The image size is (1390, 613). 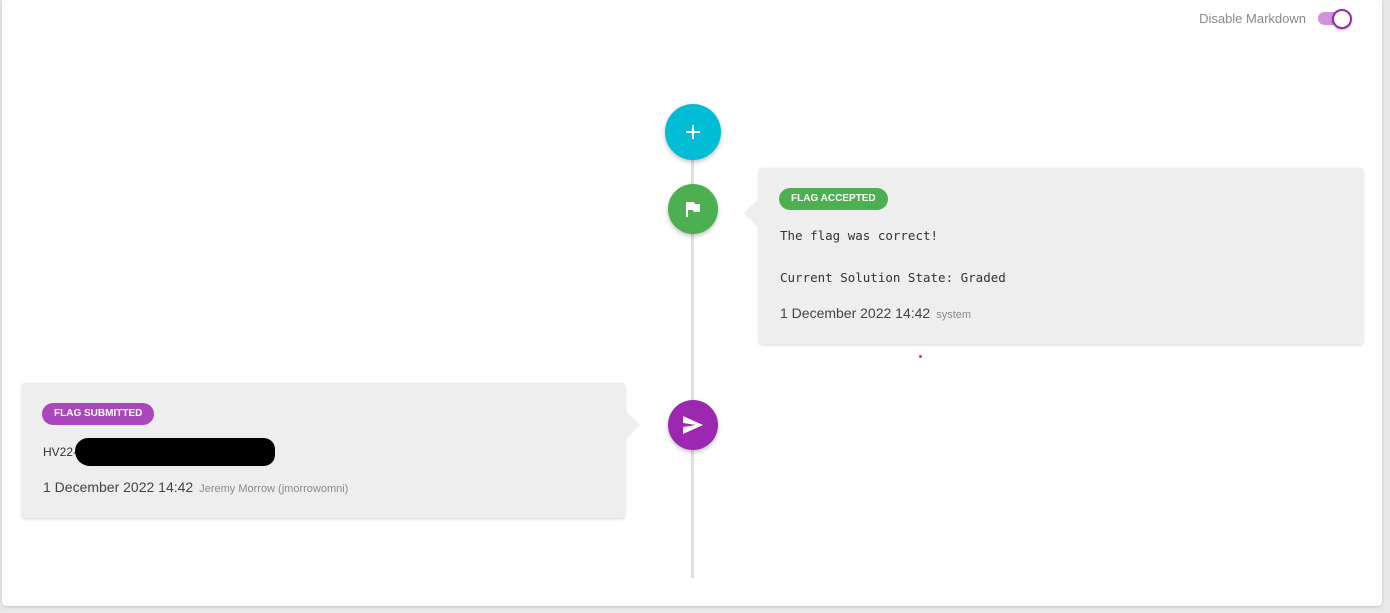 What do you see at coordinates (274, 489) in the screenshot?
I see `entry-author: Jeremy Morrow (jmorrowomni)` at bounding box center [274, 489].